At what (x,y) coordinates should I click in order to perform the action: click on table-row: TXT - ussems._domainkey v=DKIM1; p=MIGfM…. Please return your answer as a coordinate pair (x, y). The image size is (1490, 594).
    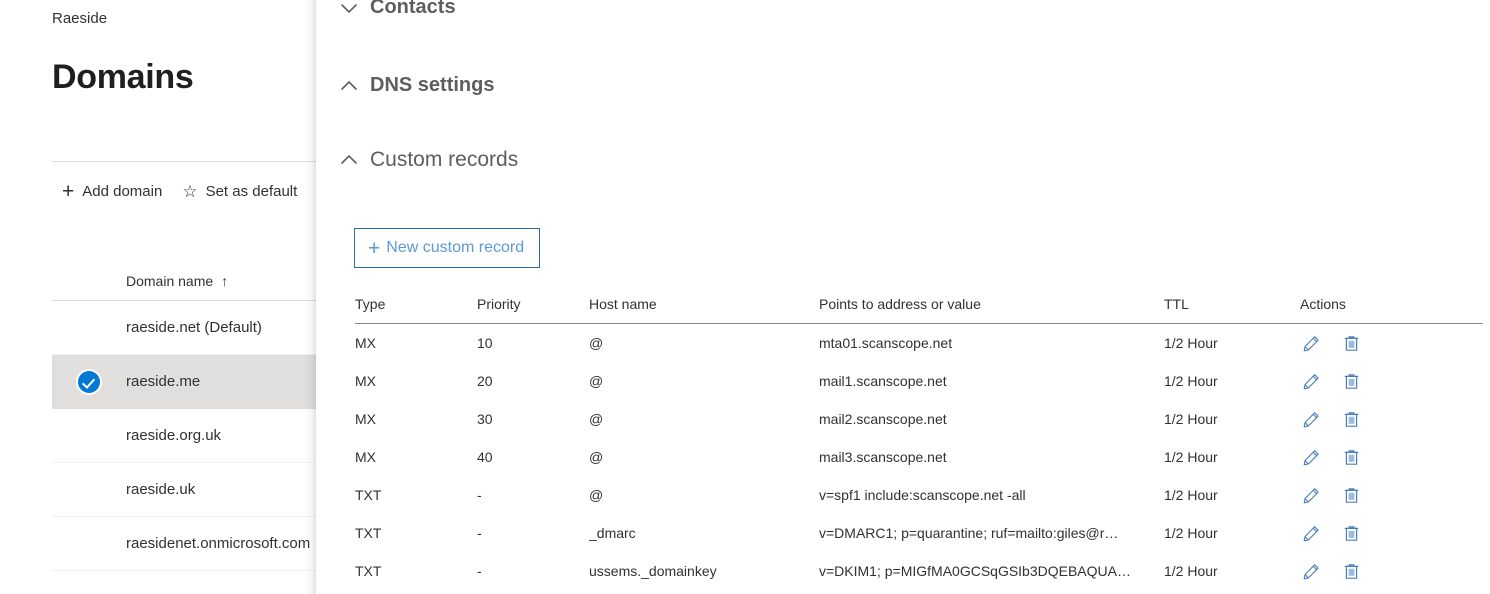
    Looking at the image, I should click on (919, 571).